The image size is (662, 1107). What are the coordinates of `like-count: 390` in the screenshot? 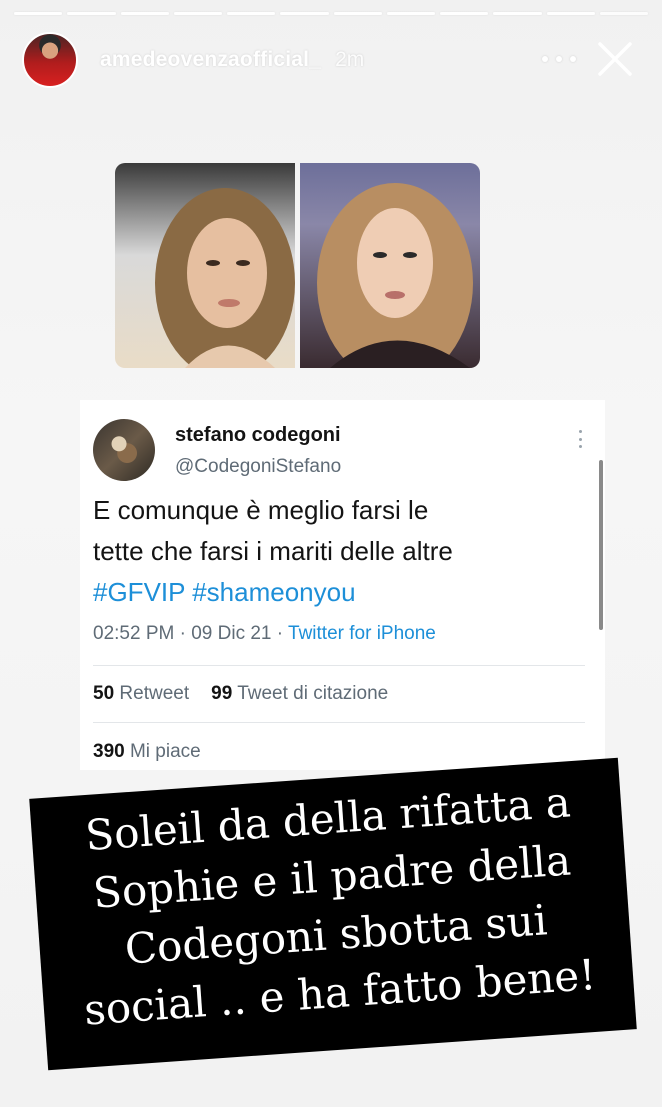 It's located at (109, 751).